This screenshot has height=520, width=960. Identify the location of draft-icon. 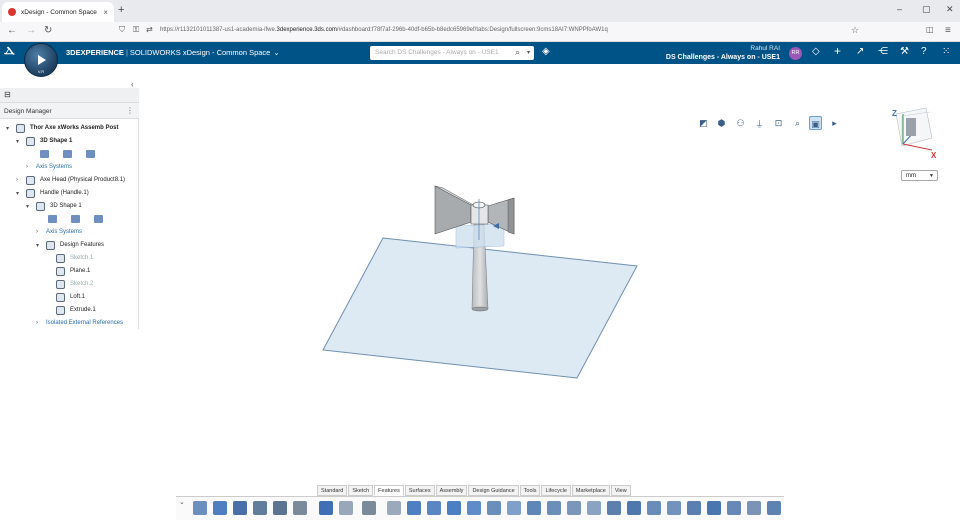
(574, 508).